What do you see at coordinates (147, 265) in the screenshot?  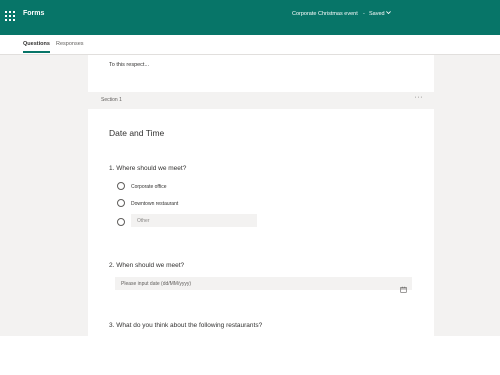 I see `question-title: 2. When should we meet?` at bounding box center [147, 265].